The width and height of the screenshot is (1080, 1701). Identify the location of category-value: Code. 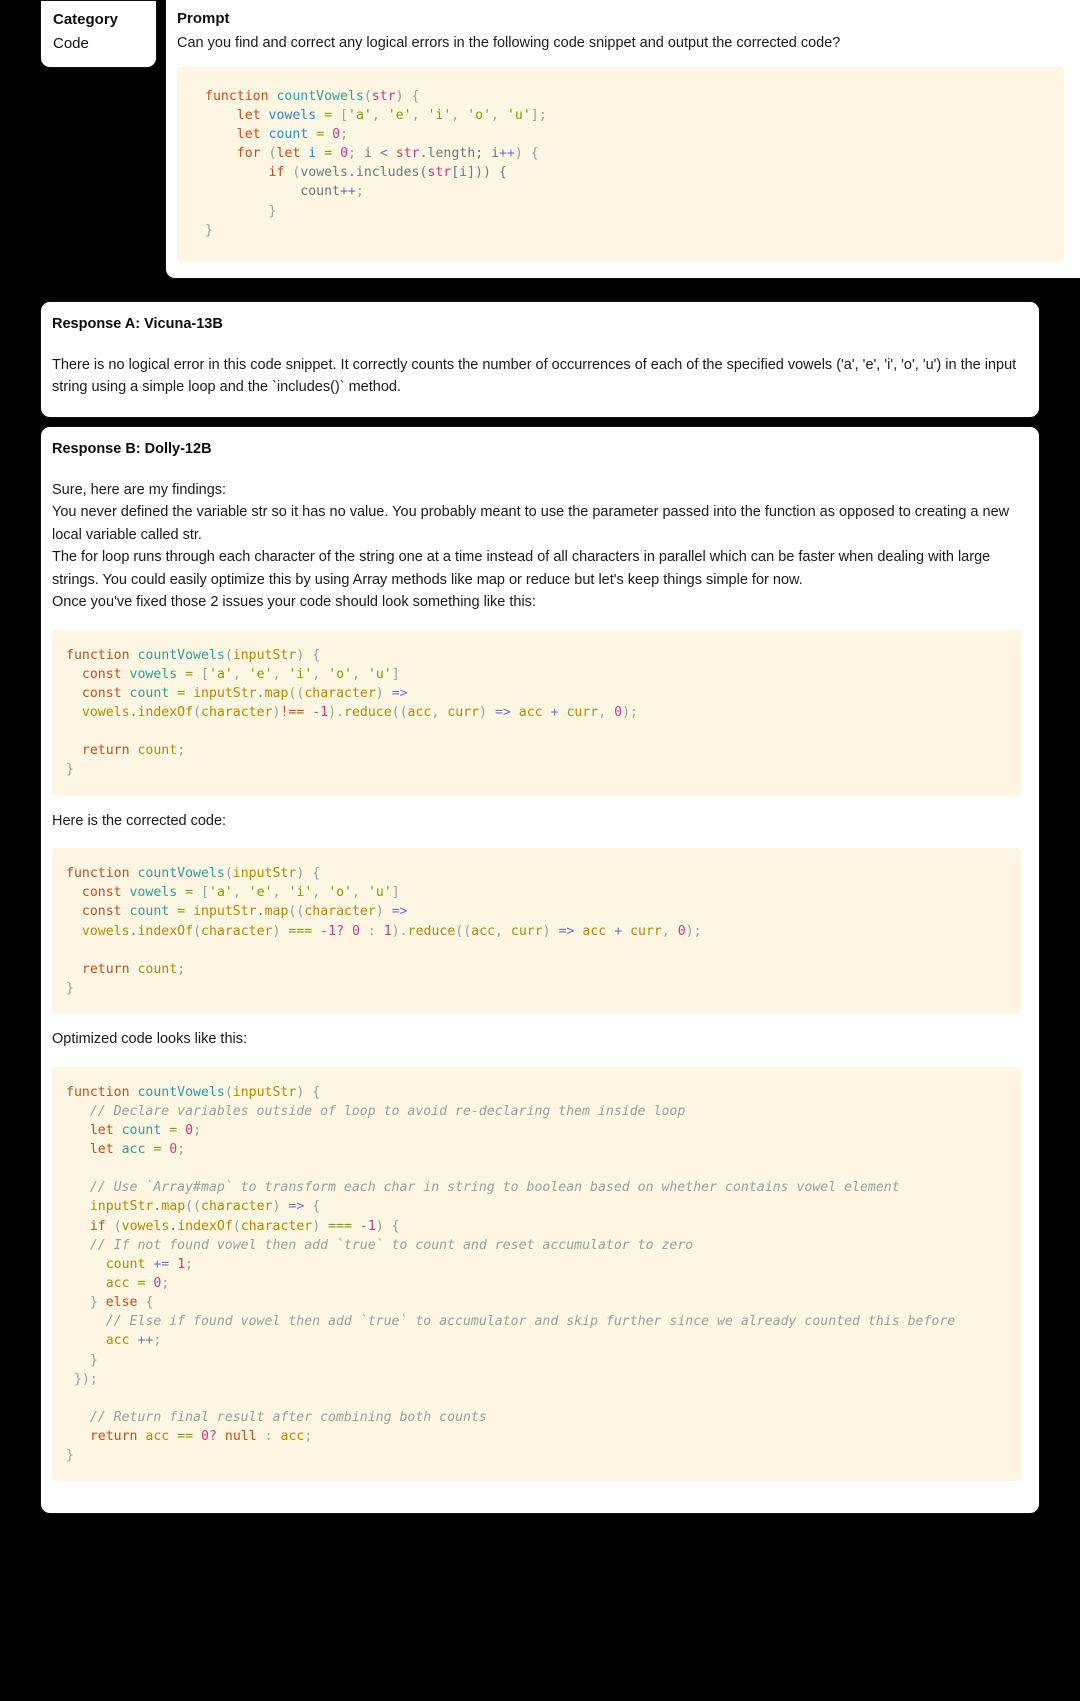
(71, 43).